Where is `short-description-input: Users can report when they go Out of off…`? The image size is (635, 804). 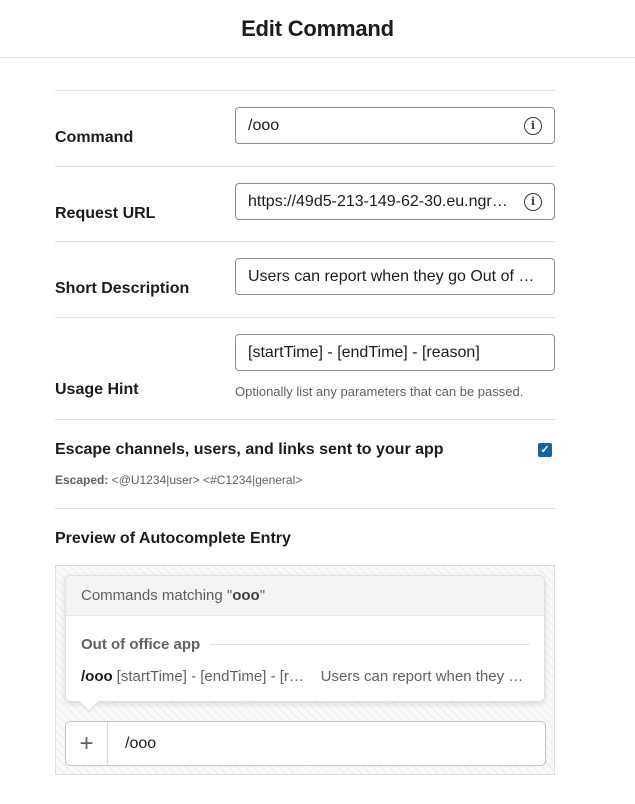 short-description-input: Users can report when they go Out of off… is located at coordinates (395, 276).